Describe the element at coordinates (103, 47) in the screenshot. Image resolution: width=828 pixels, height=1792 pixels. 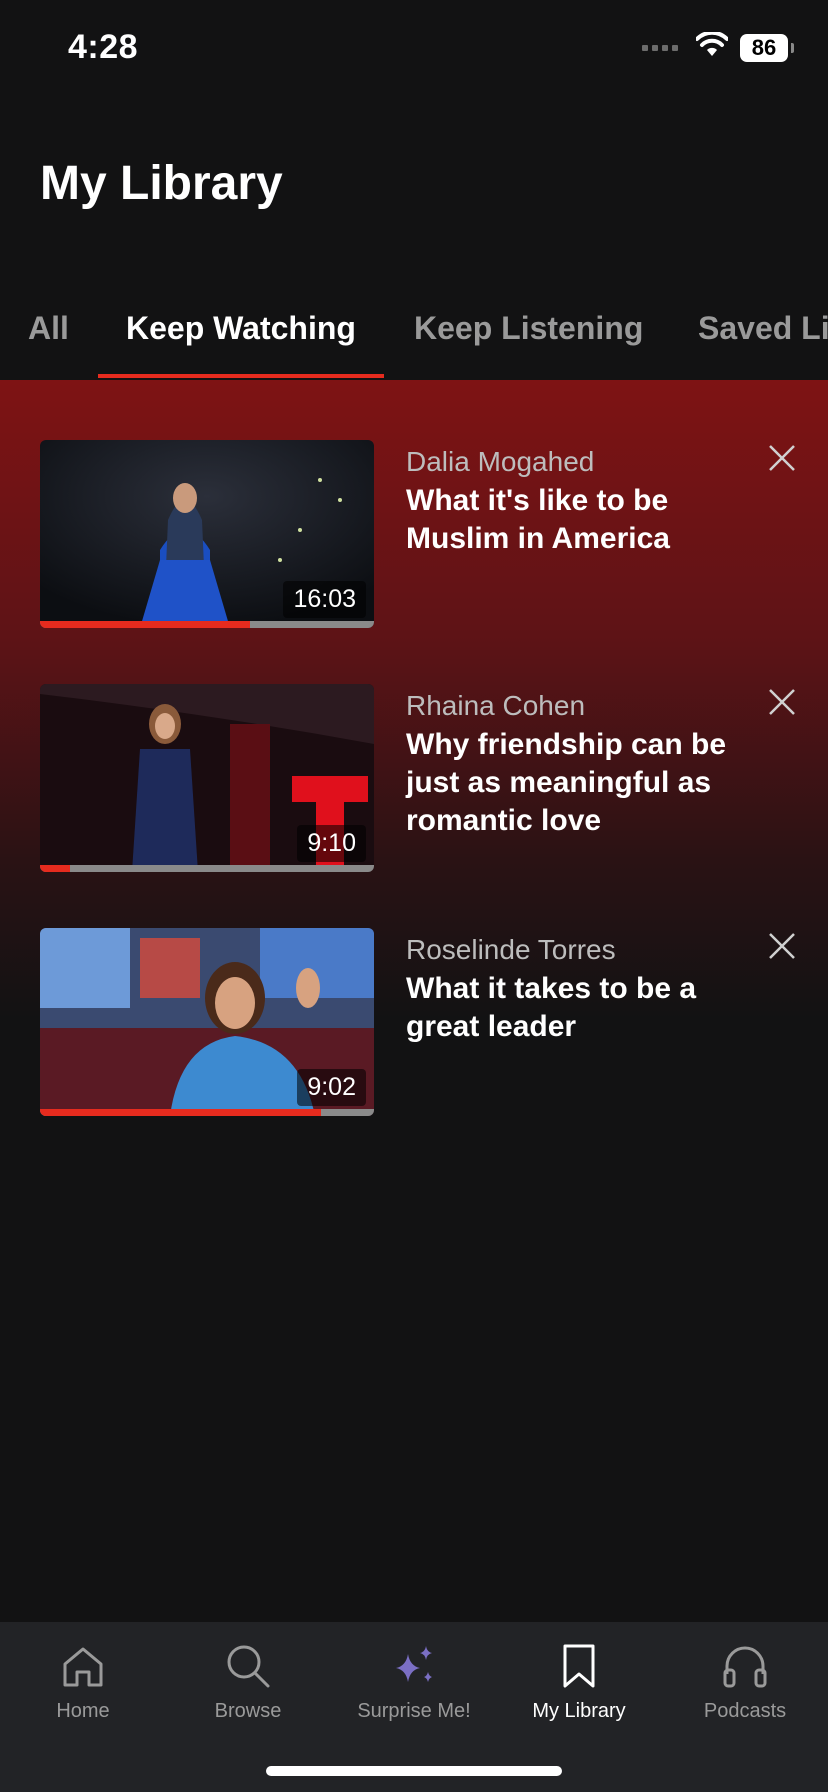
I see `status-time: 4:28` at that location.